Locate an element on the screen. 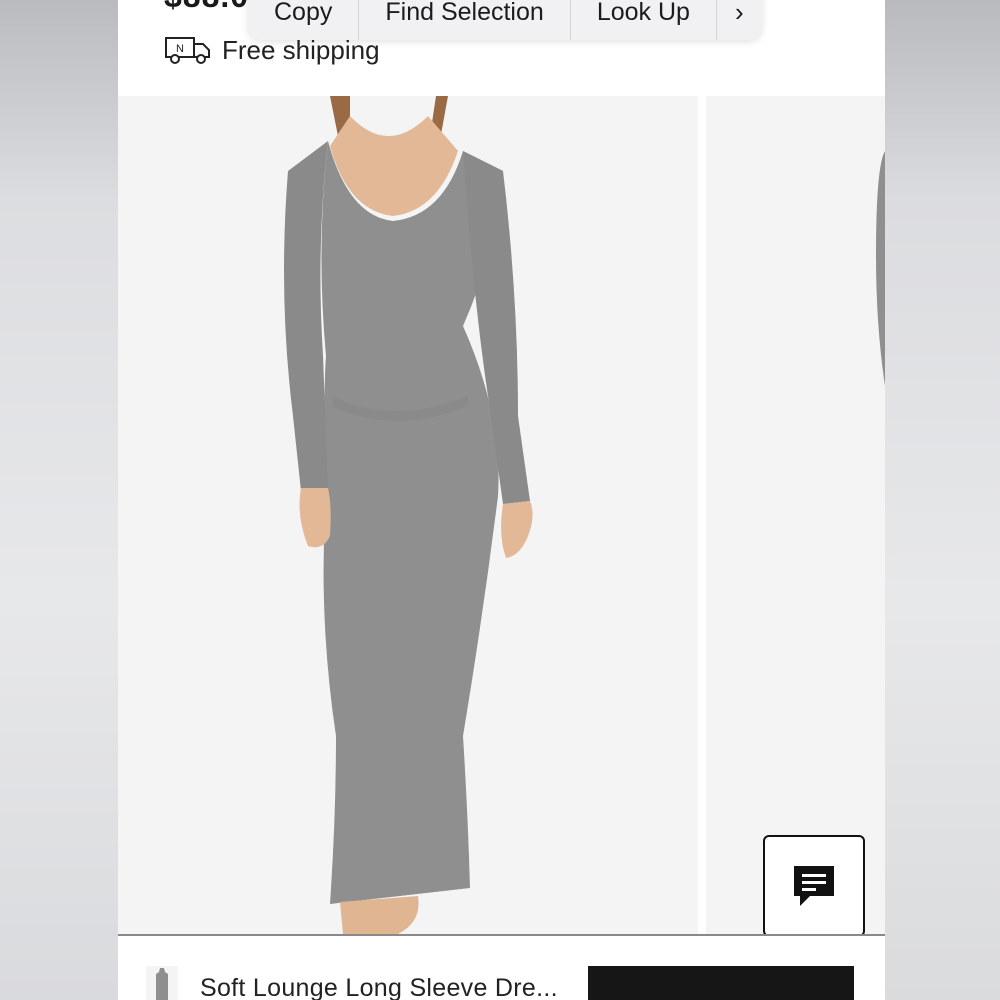  background-blur-left is located at coordinates (59, 500).